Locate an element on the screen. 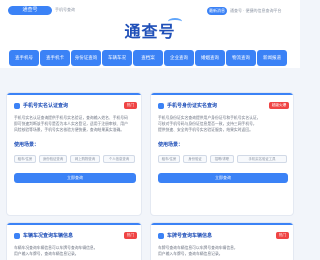 The width and height of the screenshot is (320, 260). card-title: 手机号实名认证查询 is located at coordinates (45, 105).